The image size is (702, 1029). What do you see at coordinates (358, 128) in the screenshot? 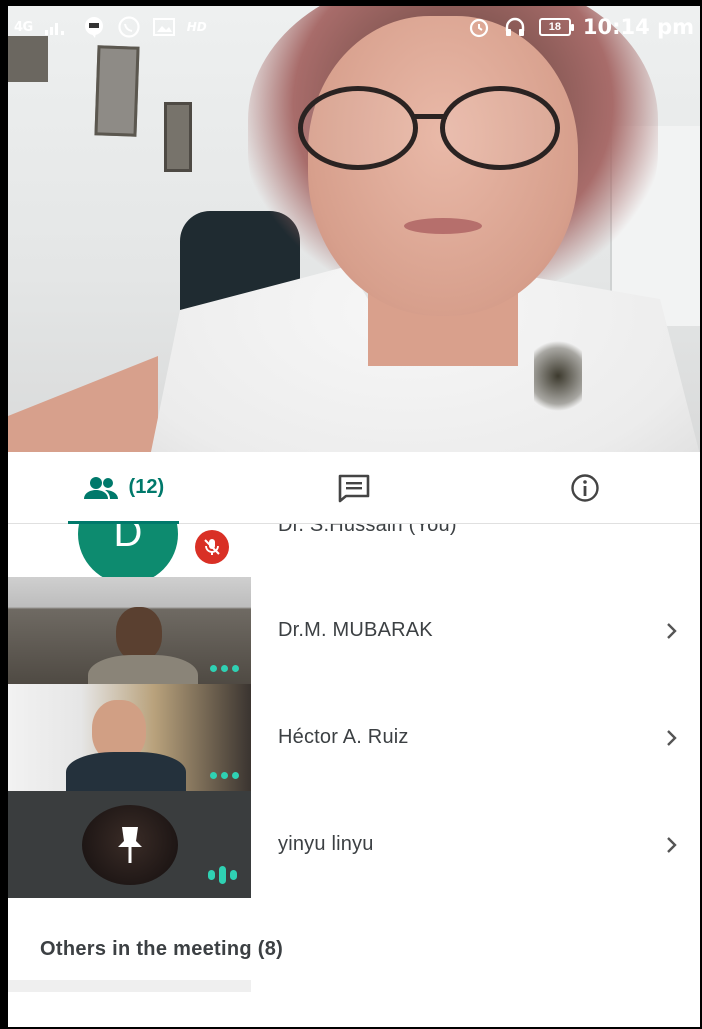
I see `glasses-lens-left` at bounding box center [358, 128].